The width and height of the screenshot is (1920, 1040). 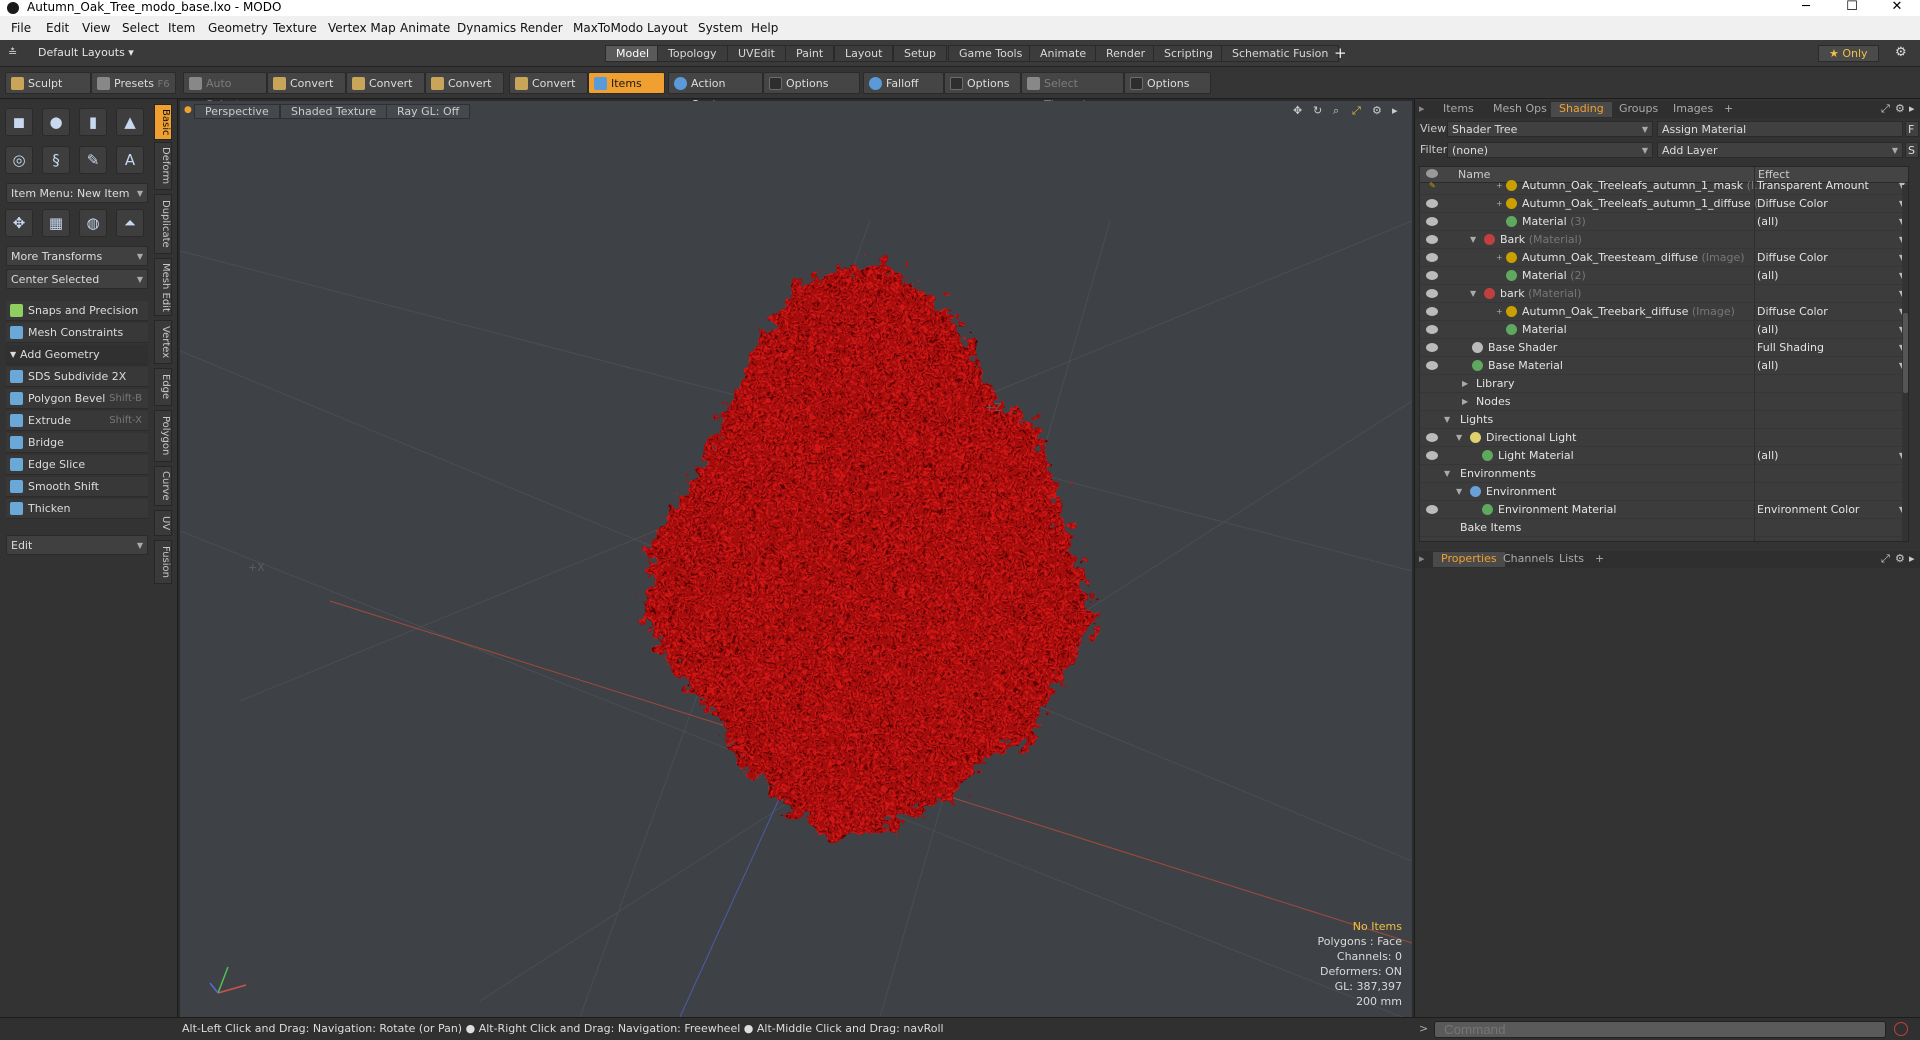 What do you see at coordinates (1550, 150) in the screenshot?
I see `filter-dropdown: (none)` at bounding box center [1550, 150].